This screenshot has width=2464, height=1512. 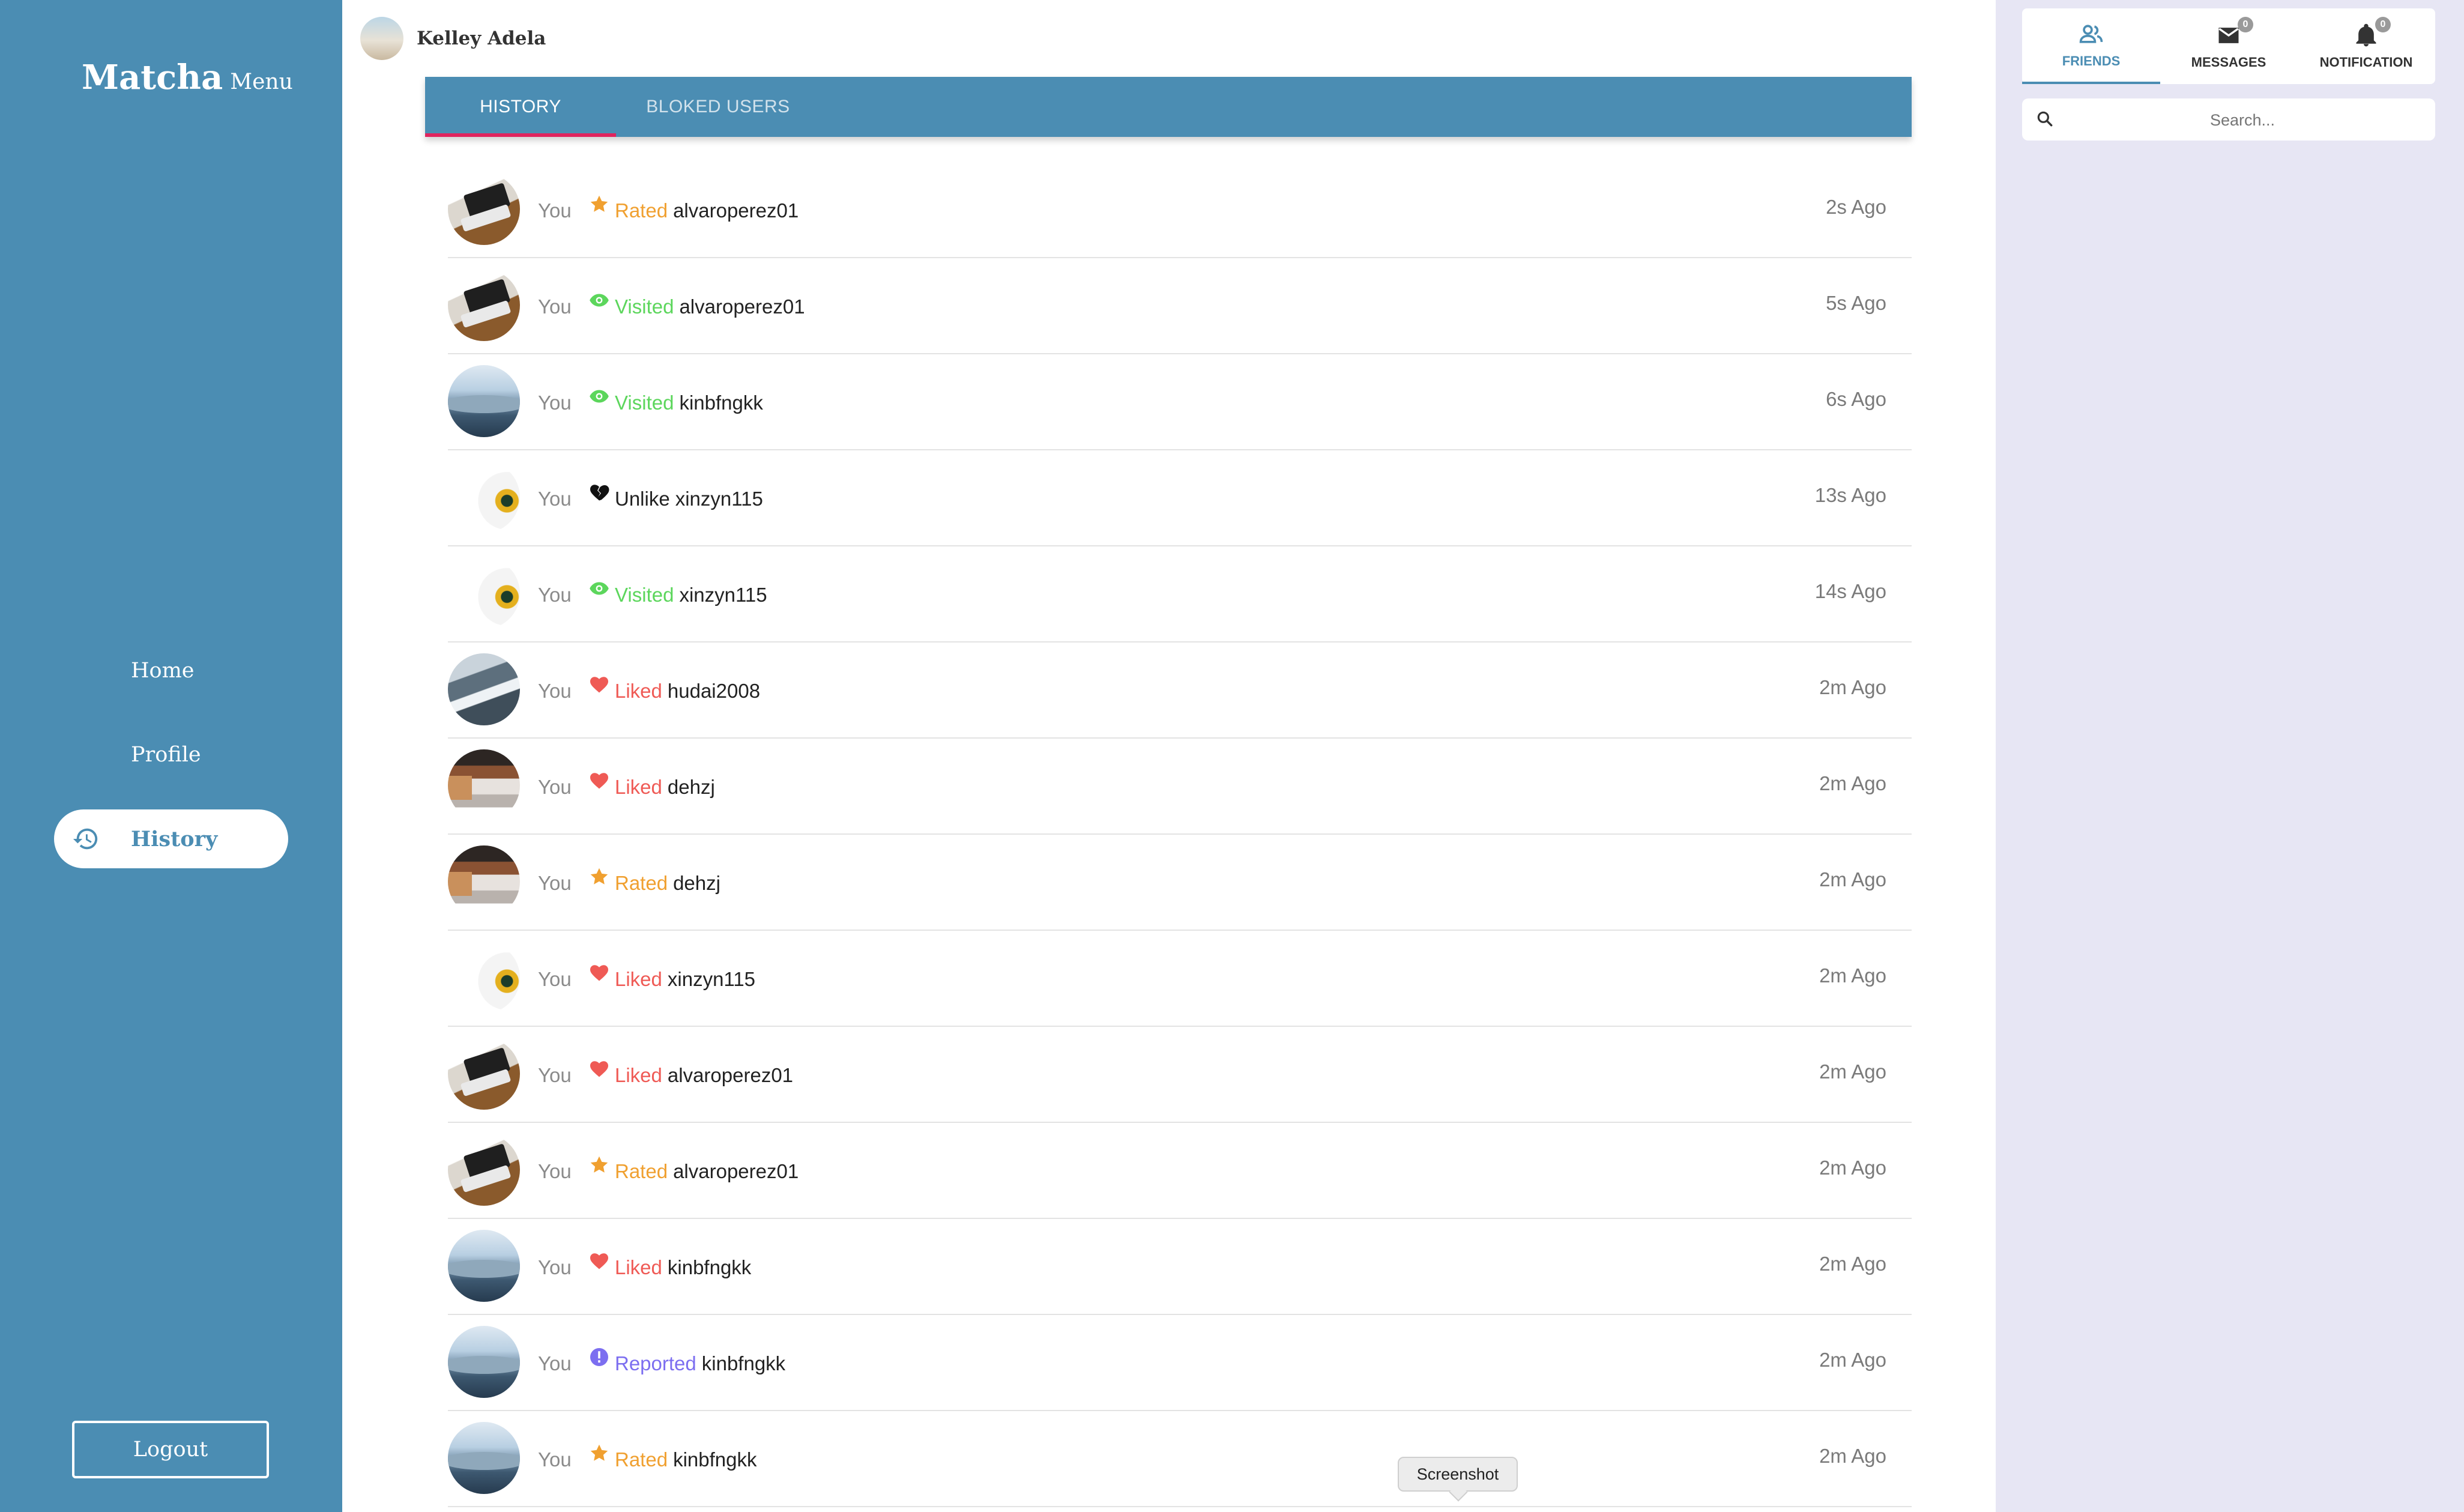 What do you see at coordinates (642, 499) in the screenshot?
I see `history-action-label: Unlike` at bounding box center [642, 499].